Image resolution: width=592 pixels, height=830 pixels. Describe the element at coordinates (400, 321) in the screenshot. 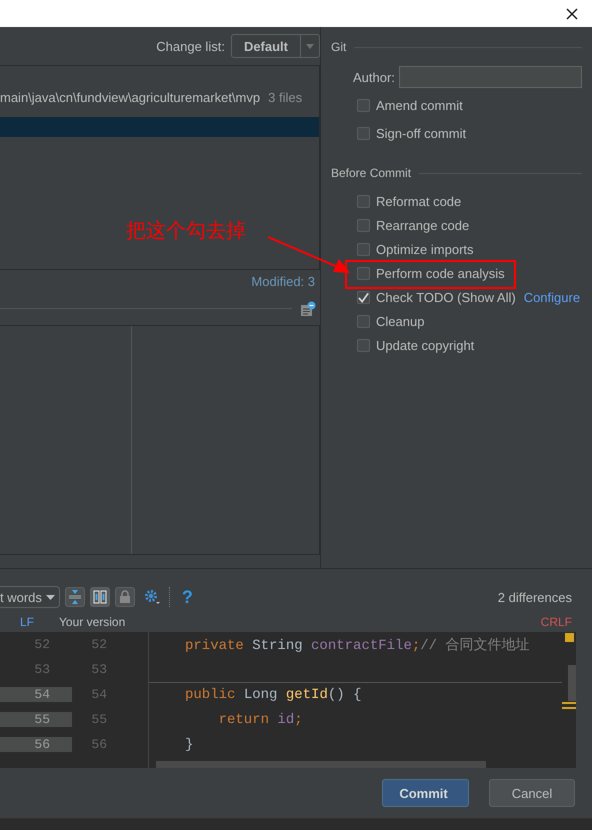

I see `checkbox-label: Cleanup` at that location.